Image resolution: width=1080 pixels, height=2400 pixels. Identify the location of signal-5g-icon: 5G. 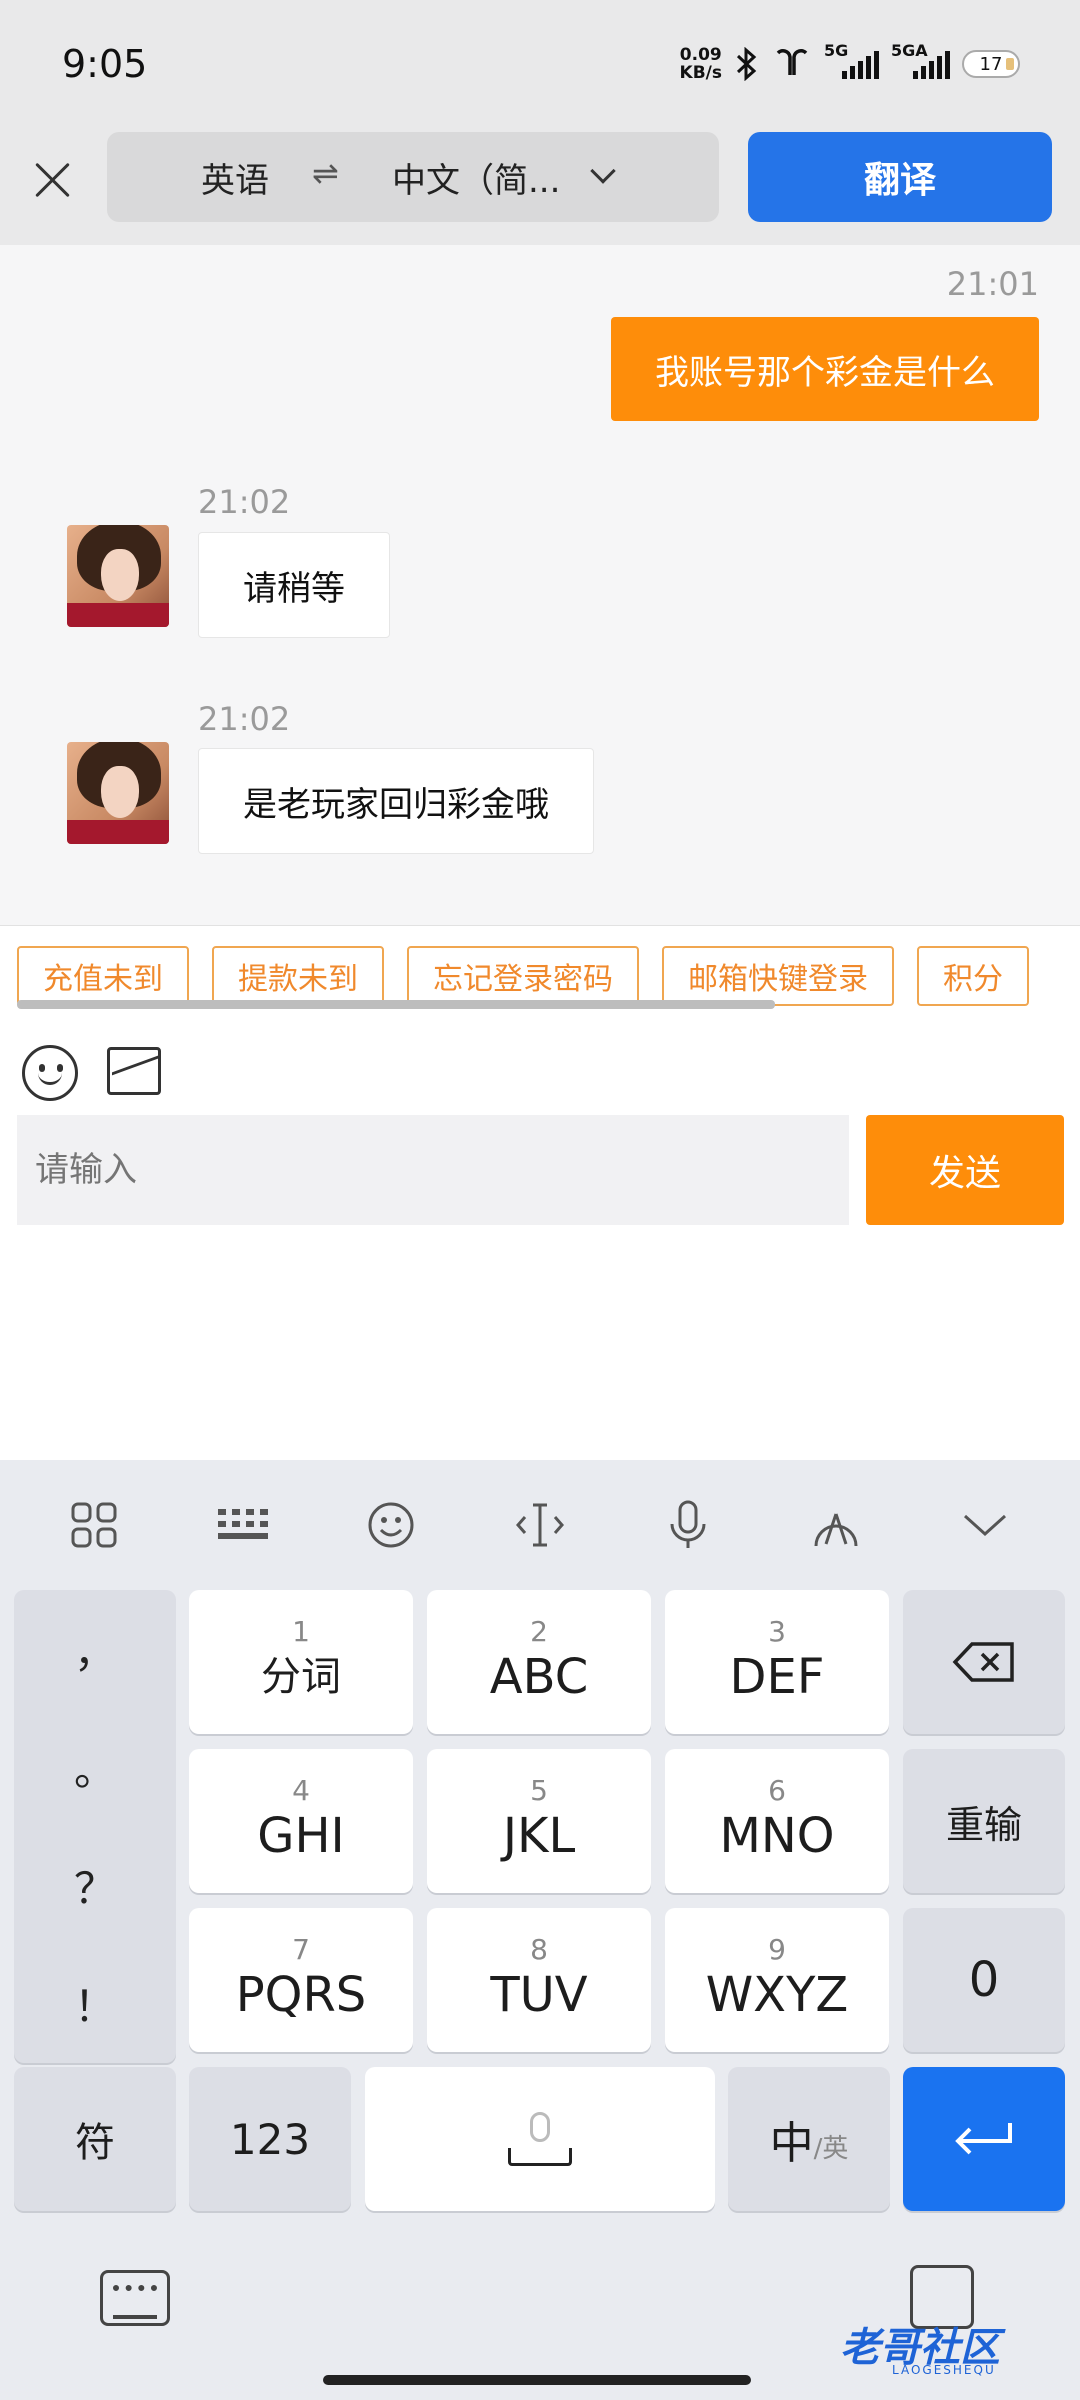
(851, 60).